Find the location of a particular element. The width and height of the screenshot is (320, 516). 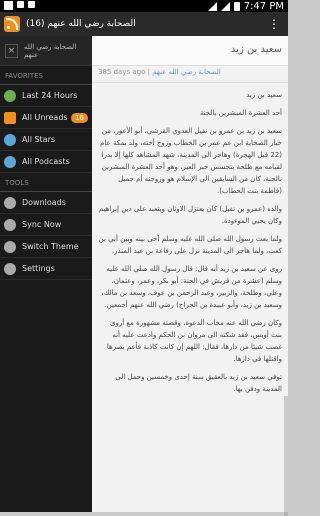

article-paragraph: أحد العشرة المبشرين بالجنة is located at coordinates (240, 113).